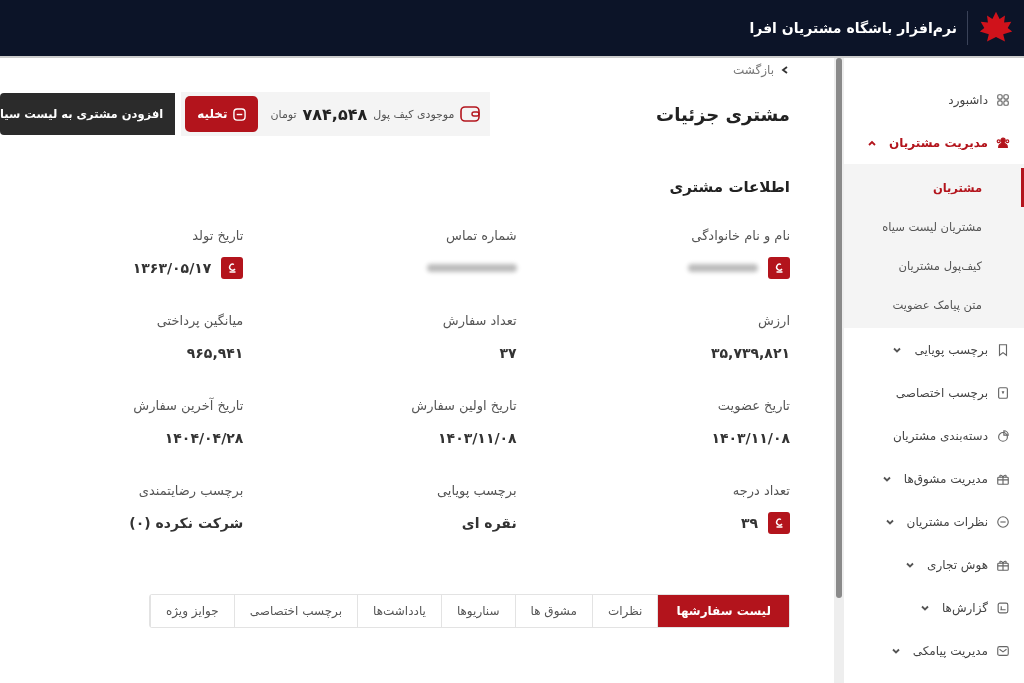 The image size is (1024, 683). Describe the element at coordinates (188, 405) in the screenshot. I see `field-label: تاریخ آخرین سفارش` at that location.